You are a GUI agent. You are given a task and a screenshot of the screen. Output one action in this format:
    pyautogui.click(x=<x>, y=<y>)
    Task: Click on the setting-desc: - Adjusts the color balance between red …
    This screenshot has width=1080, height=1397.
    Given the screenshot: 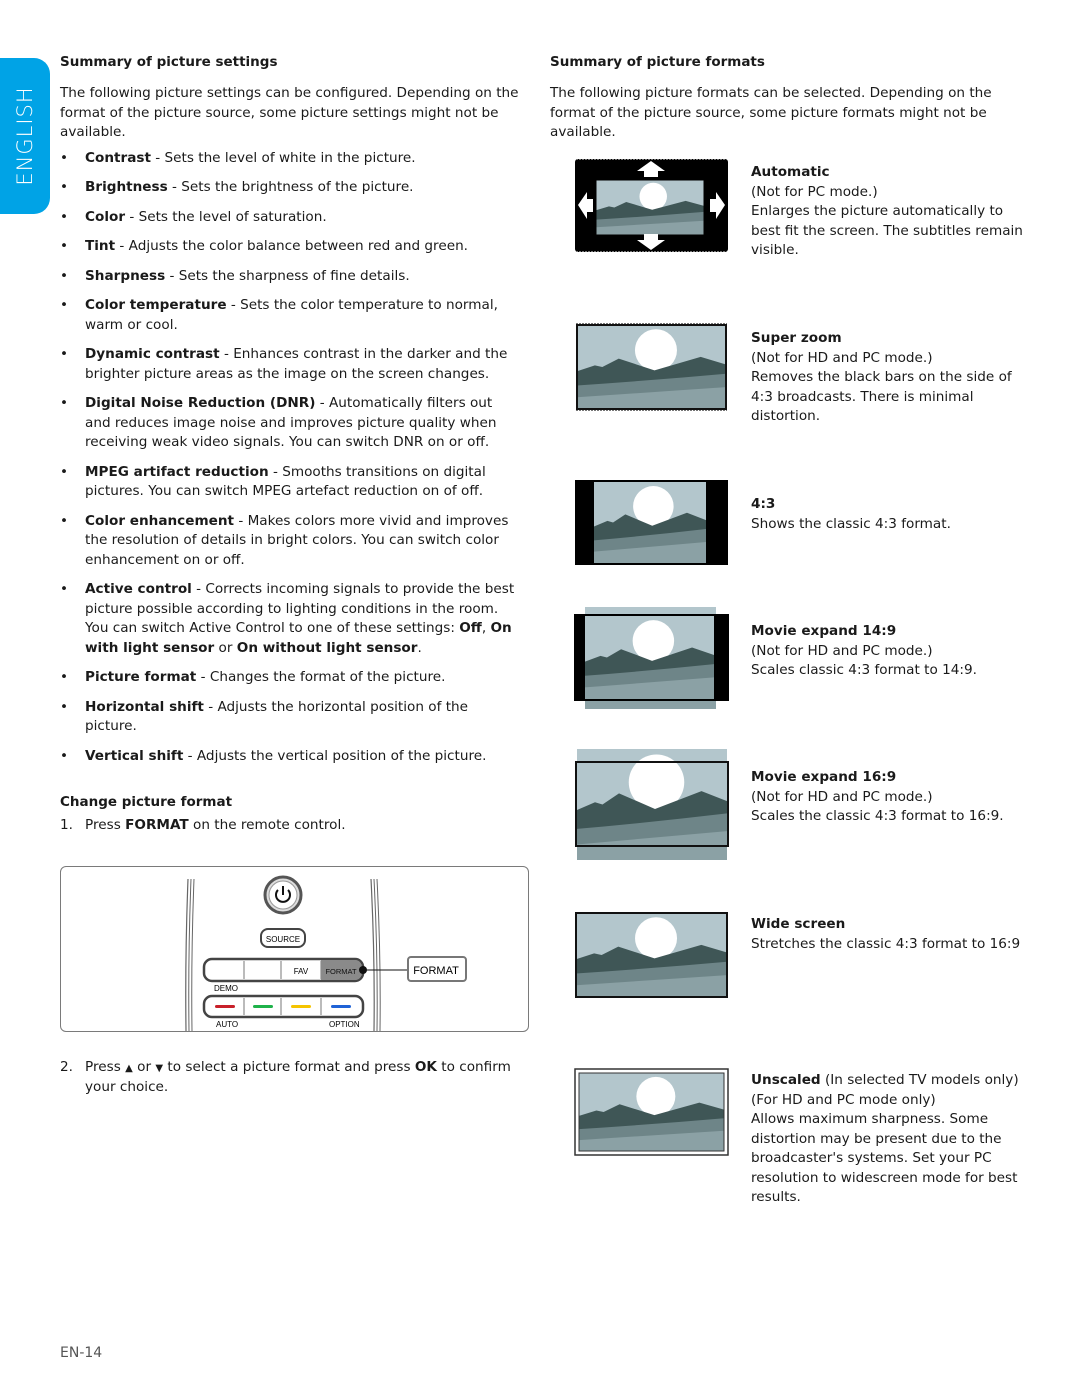 What is the action you would take?
    pyautogui.click(x=292, y=246)
    